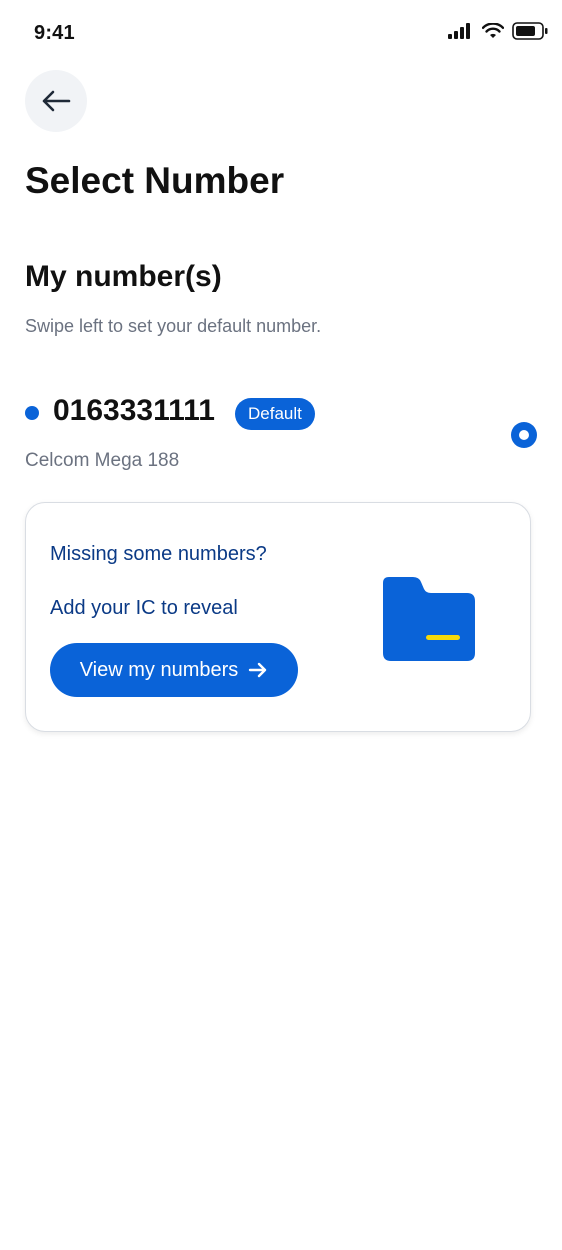 The width and height of the screenshot is (562, 1250). I want to click on card-subheading: Add your IC to reveal, so click(144, 608).